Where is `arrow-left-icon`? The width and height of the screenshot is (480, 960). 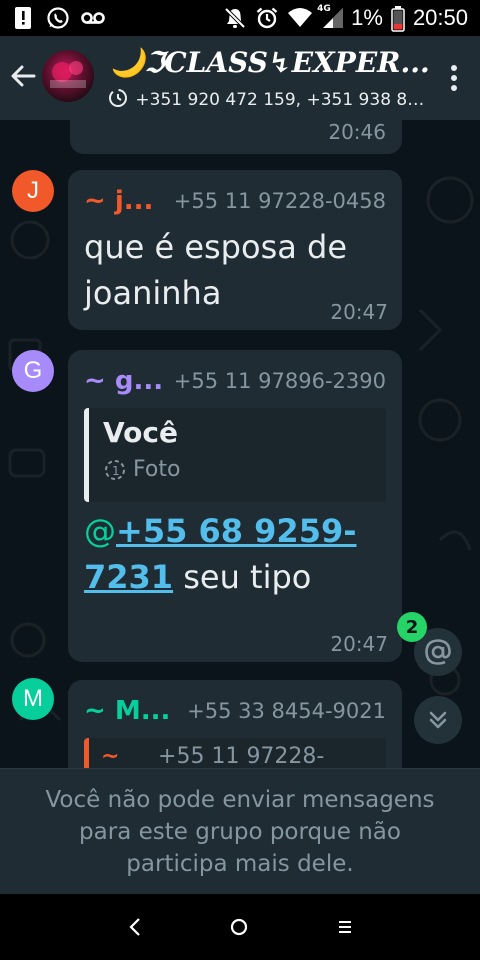
arrow-left-icon is located at coordinates (23, 76).